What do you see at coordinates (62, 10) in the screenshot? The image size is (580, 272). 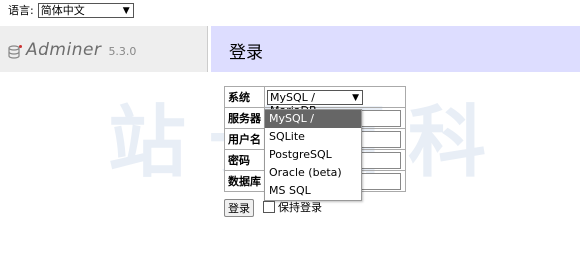 I see `language-select-value: 简体中文` at bounding box center [62, 10].